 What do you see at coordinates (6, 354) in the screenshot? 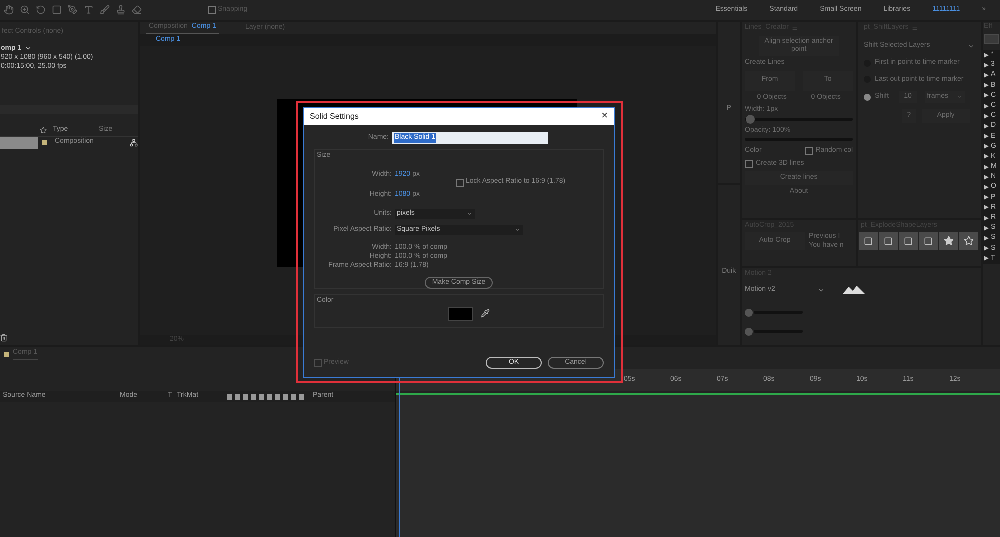
I see `swatch-icon` at bounding box center [6, 354].